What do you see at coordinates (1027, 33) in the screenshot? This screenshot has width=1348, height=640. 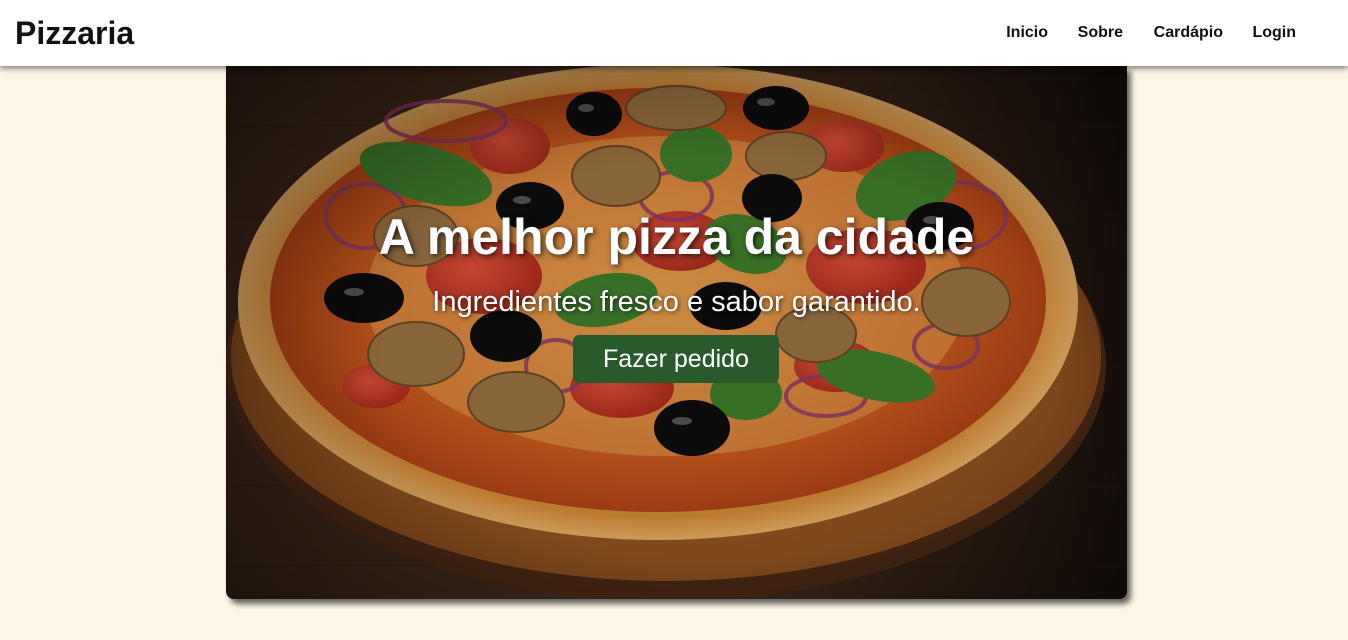 I see `nav-link-inicio: Inicio` at bounding box center [1027, 33].